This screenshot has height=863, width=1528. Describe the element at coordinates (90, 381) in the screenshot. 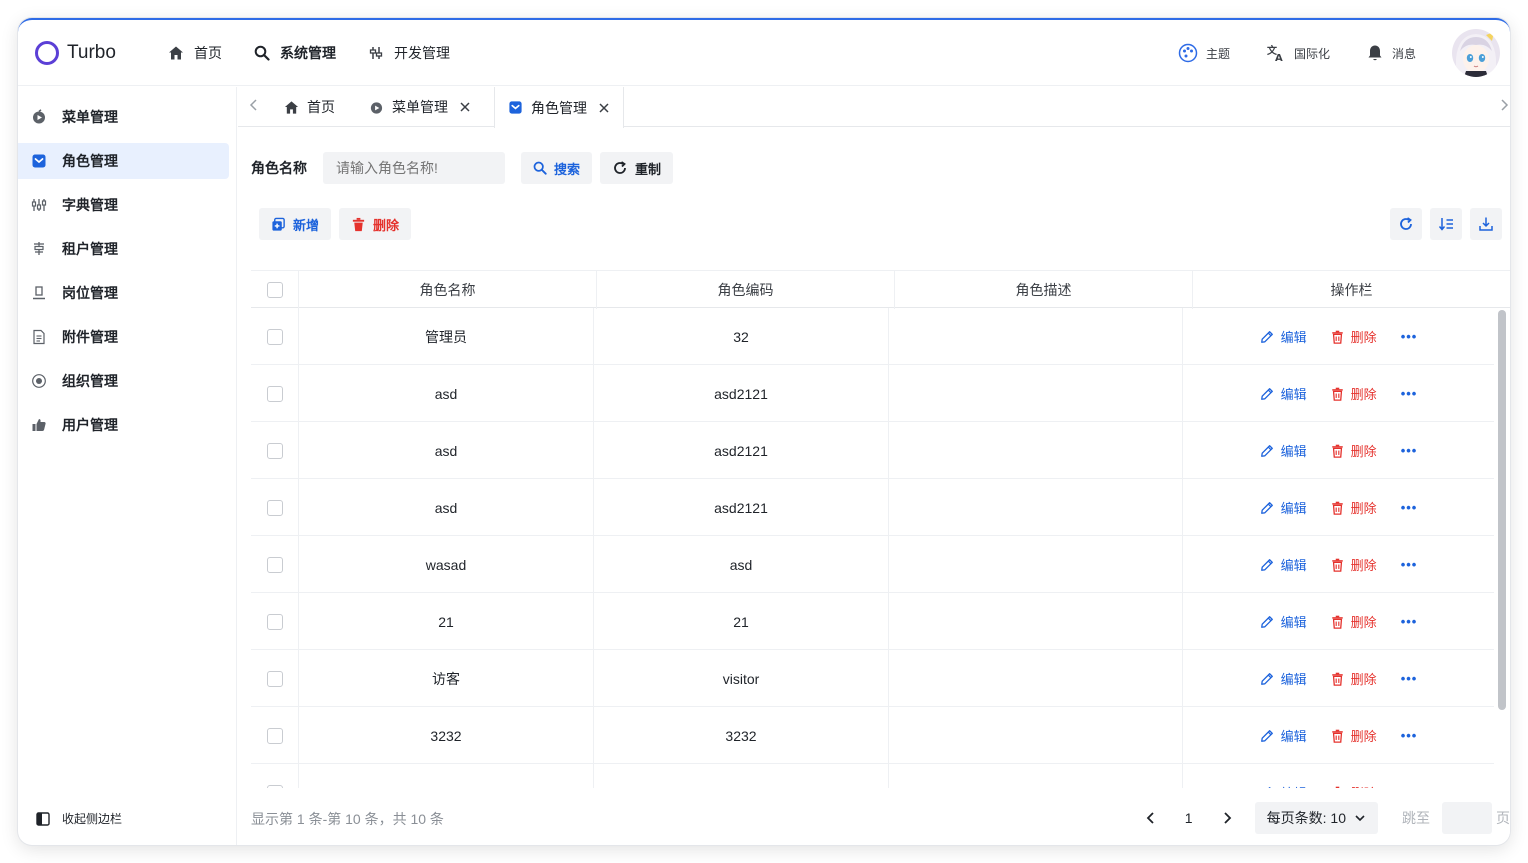

I see `sidebar-item-label: 组织管理` at that location.